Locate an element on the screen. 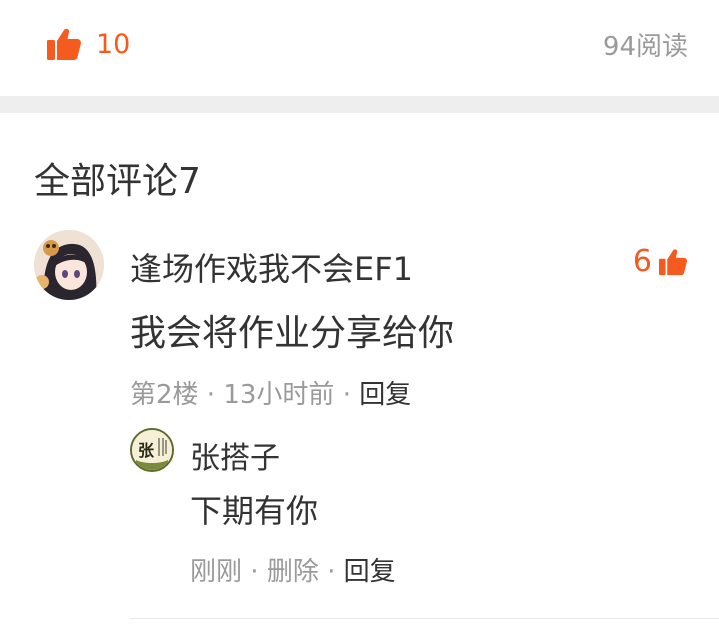  comments-title: 全部评论7 is located at coordinates (117, 181).